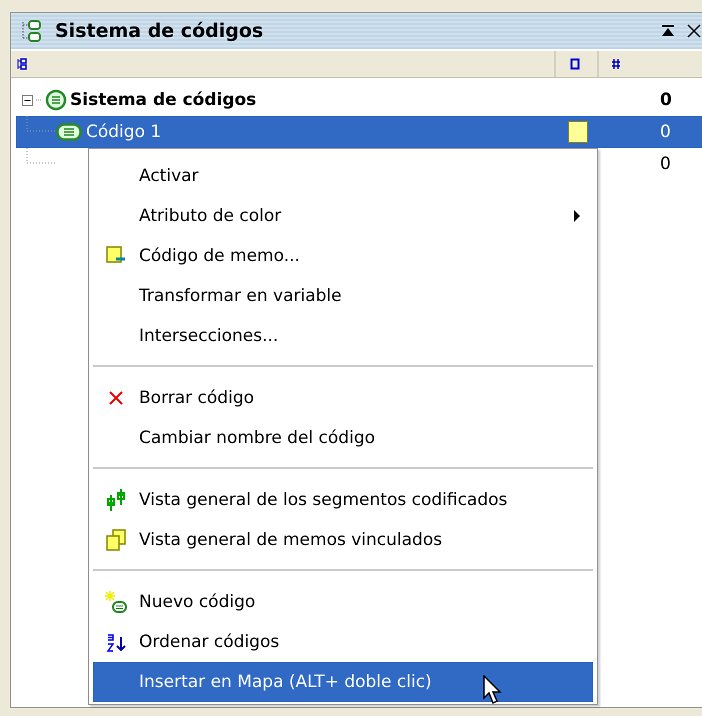 The width and height of the screenshot is (702, 716). What do you see at coordinates (343, 500) in the screenshot?
I see `menu-item: Vista general de los segmentos codificados` at bounding box center [343, 500].